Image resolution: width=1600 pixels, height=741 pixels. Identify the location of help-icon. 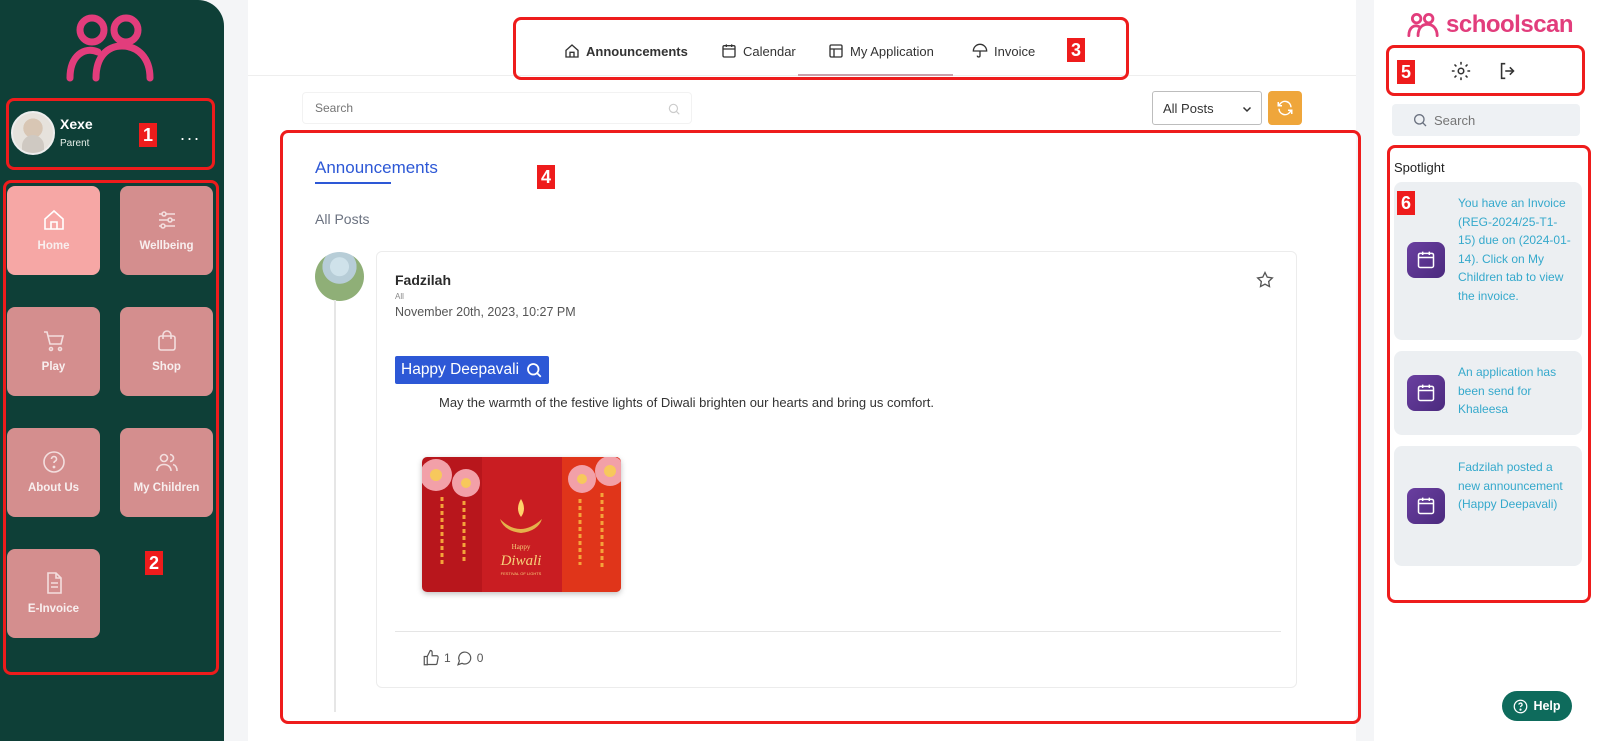
(1521, 706).